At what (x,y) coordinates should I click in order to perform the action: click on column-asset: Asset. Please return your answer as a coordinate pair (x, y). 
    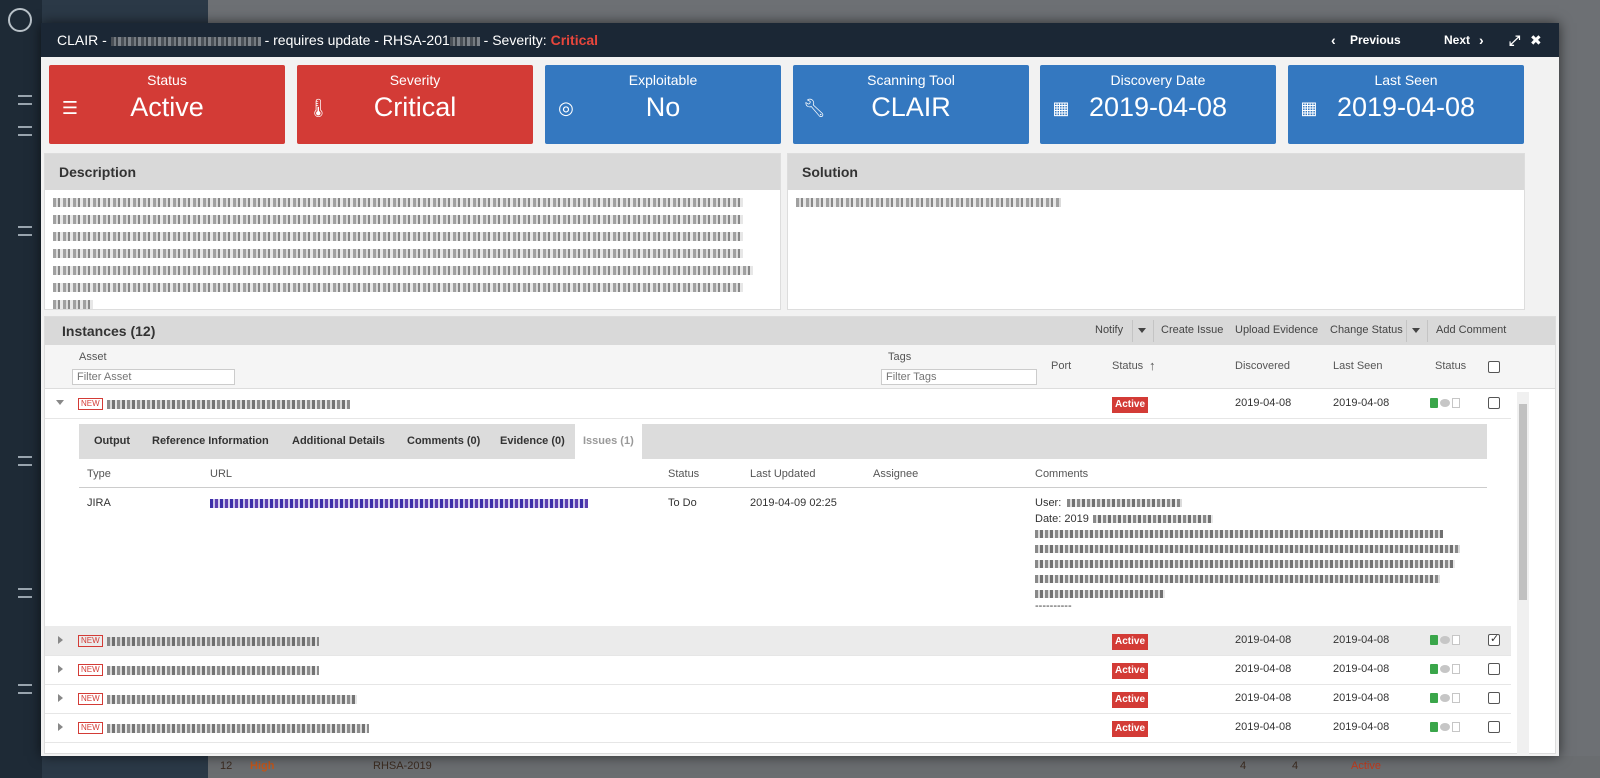
    Looking at the image, I should click on (93, 357).